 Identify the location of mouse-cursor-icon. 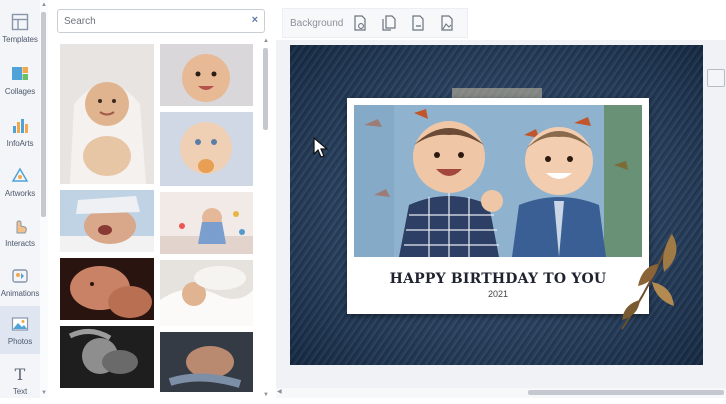
(321, 147).